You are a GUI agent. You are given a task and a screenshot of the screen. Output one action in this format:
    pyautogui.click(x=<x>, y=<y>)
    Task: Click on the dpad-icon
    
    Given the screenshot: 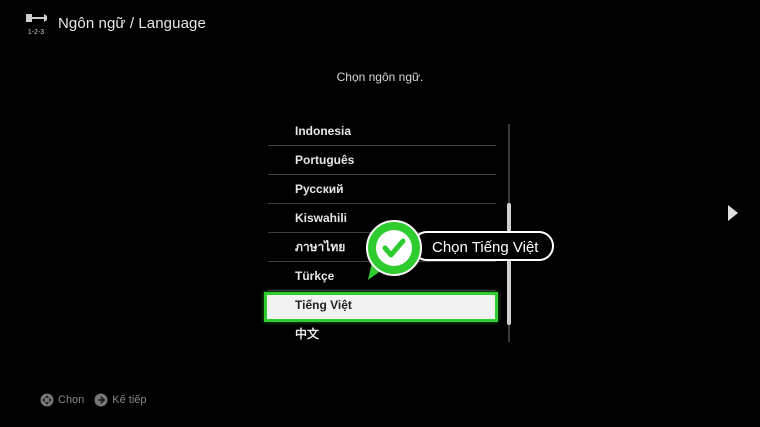 What is the action you would take?
    pyautogui.click(x=47, y=400)
    